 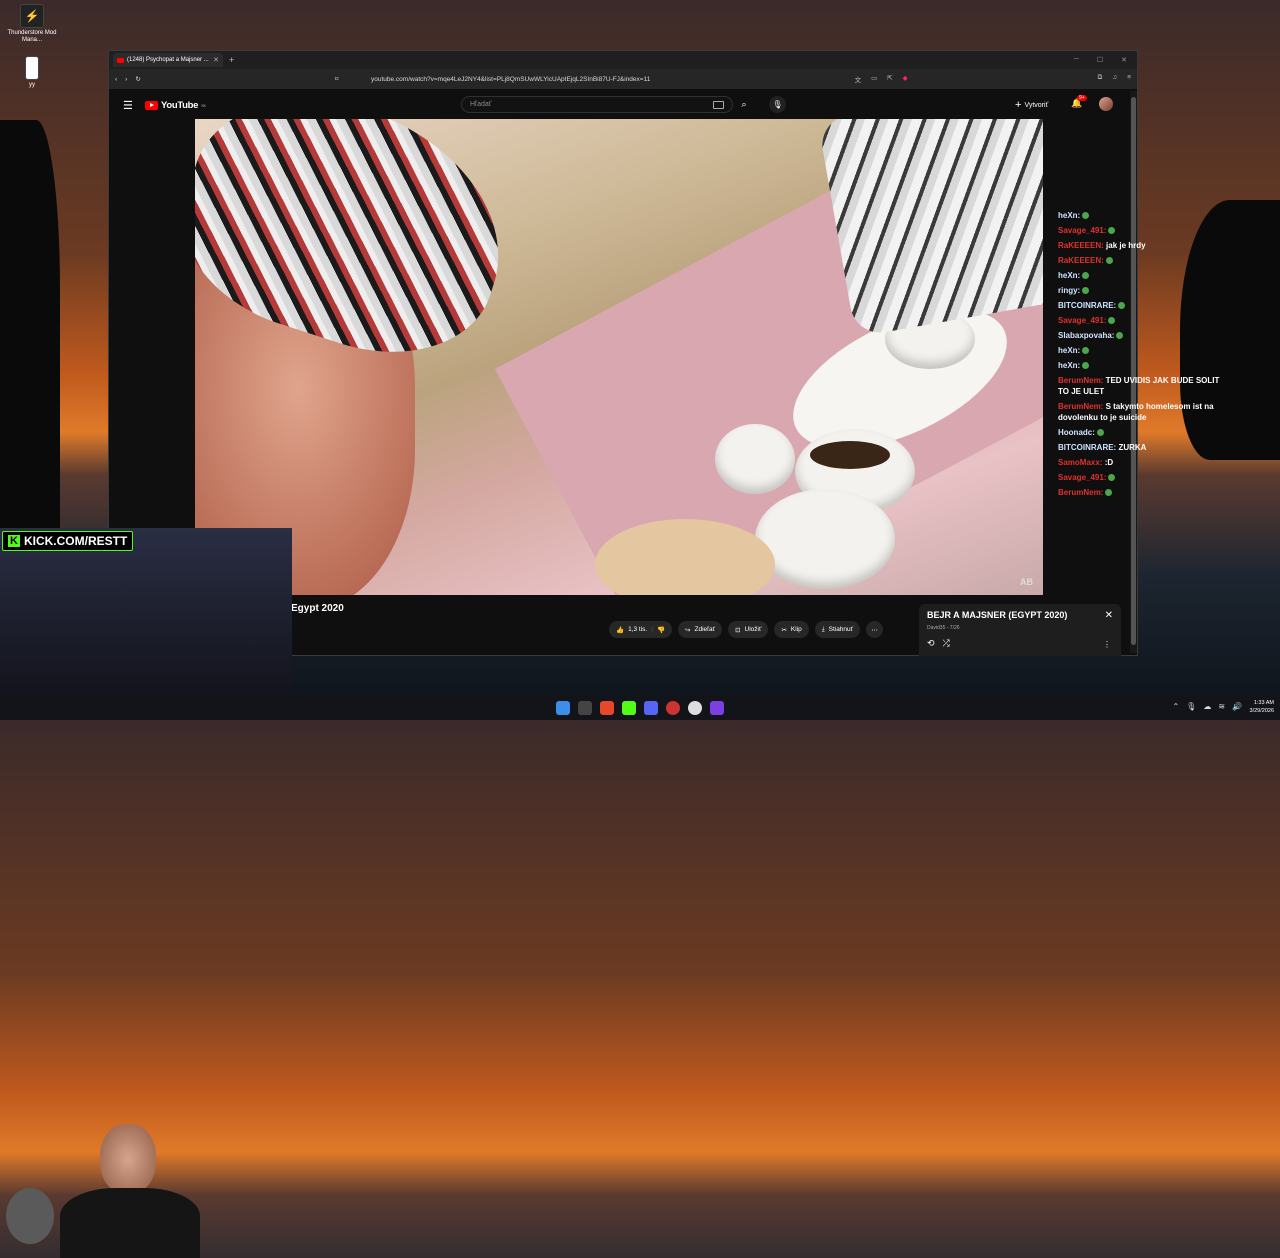 I want to click on shuffle-icon: ⤮, so click(x=946, y=643).